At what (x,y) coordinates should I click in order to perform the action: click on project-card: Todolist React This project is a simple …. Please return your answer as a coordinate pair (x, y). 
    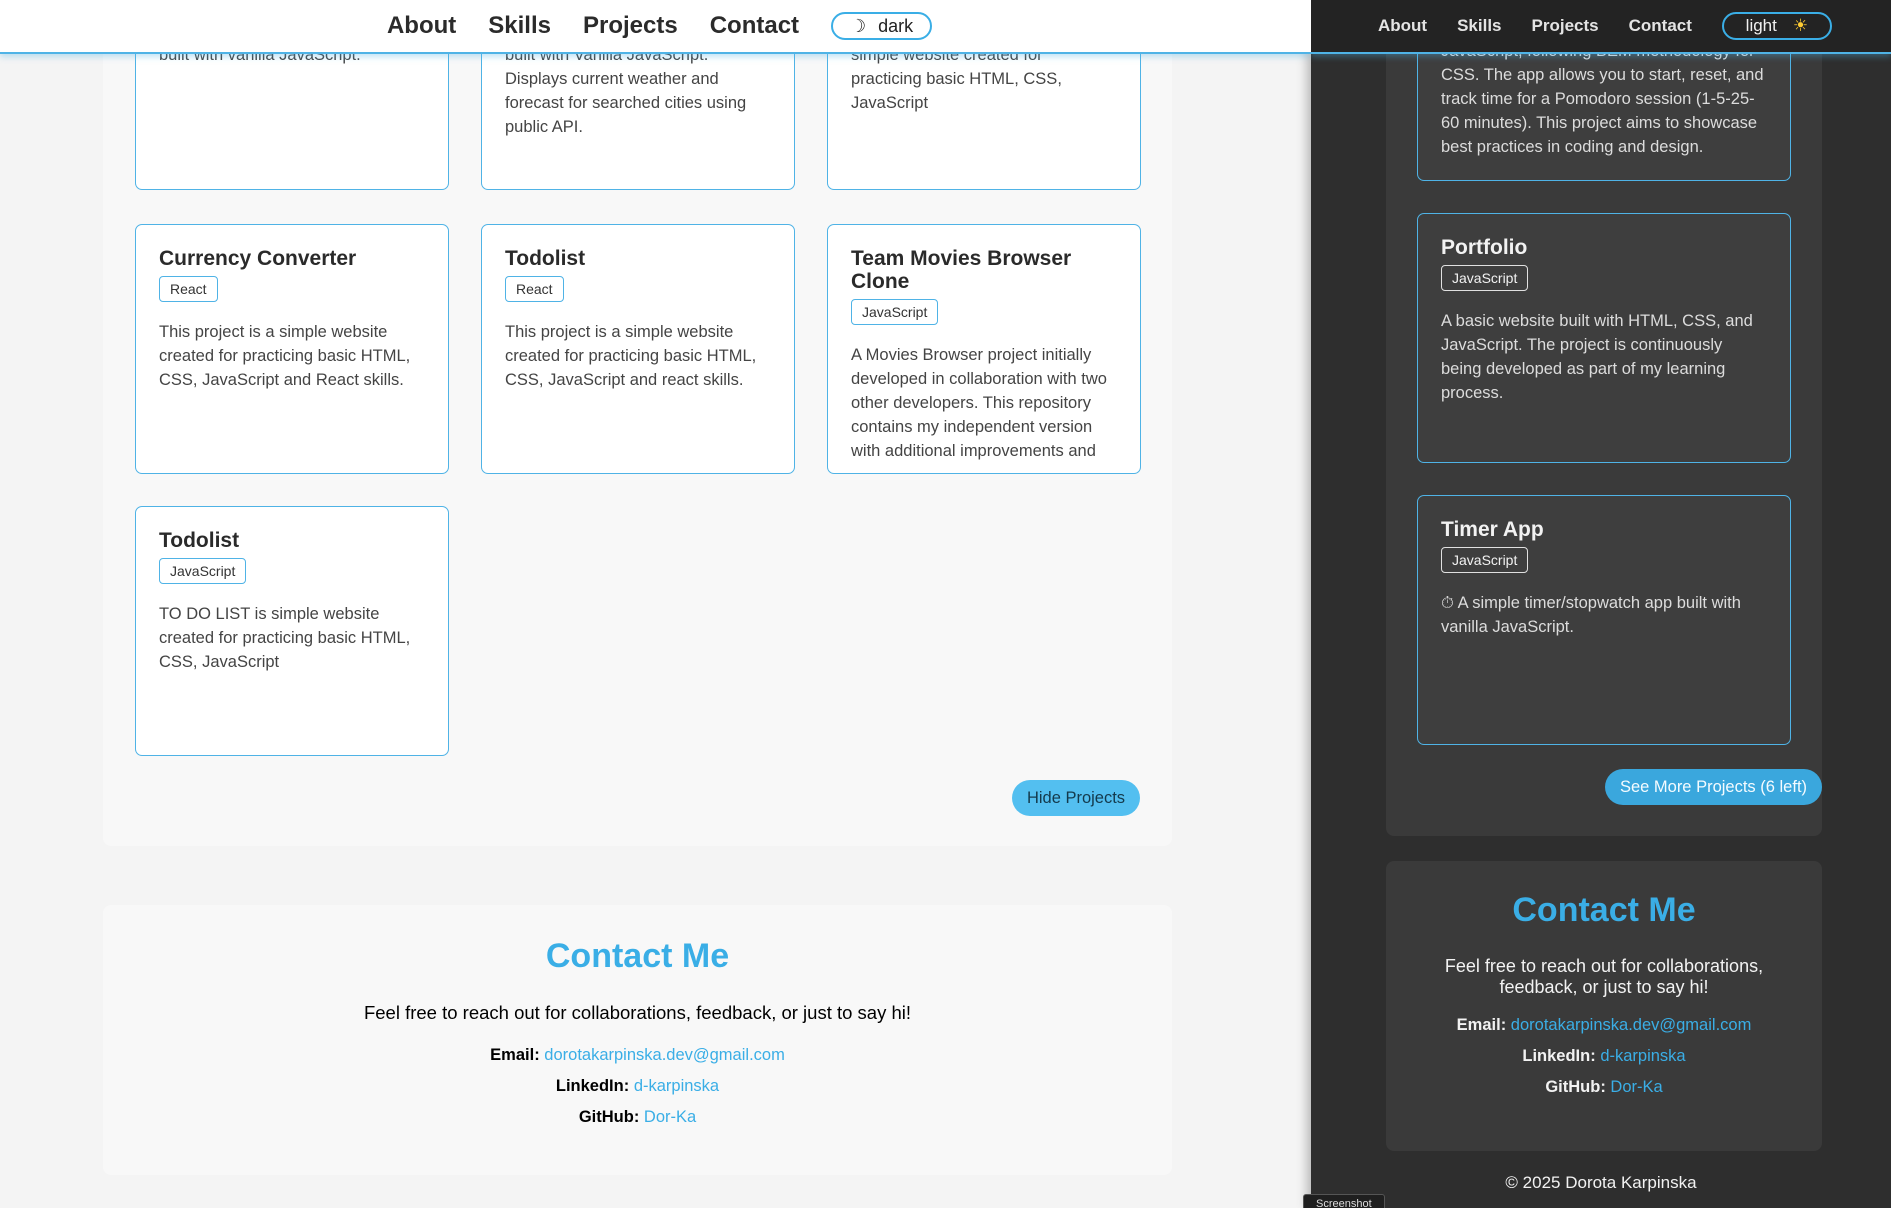
    Looking at the image, I should click on (638, 349).